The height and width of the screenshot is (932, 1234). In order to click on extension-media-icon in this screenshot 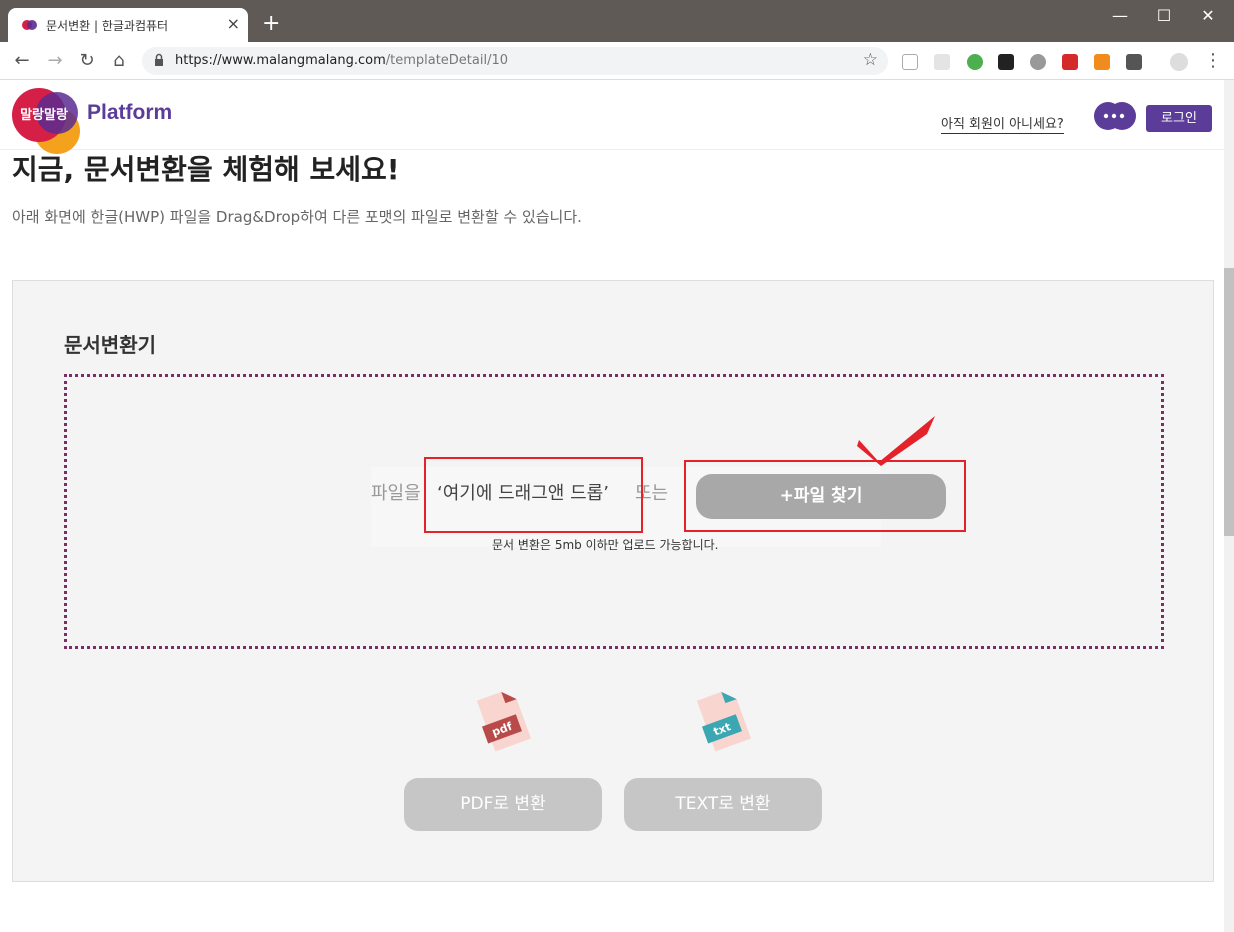, I will do `click(1070, 62)`.